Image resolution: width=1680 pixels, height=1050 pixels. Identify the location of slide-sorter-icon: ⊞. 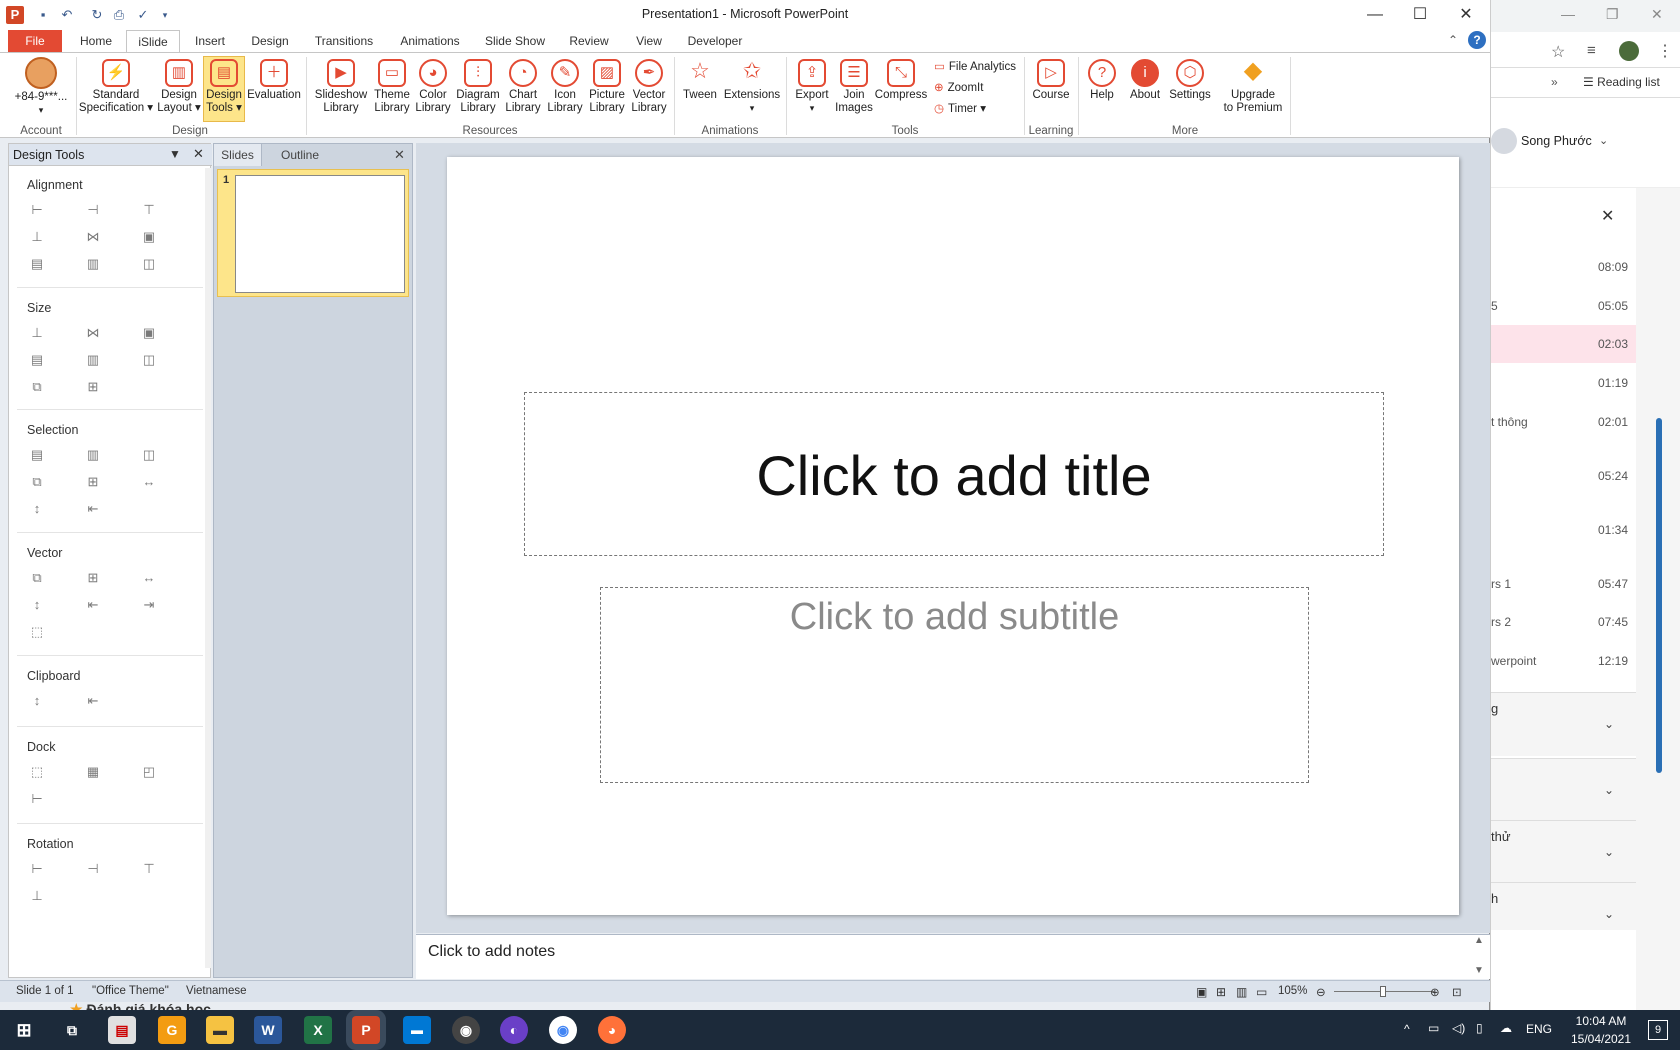
(1221, 992).